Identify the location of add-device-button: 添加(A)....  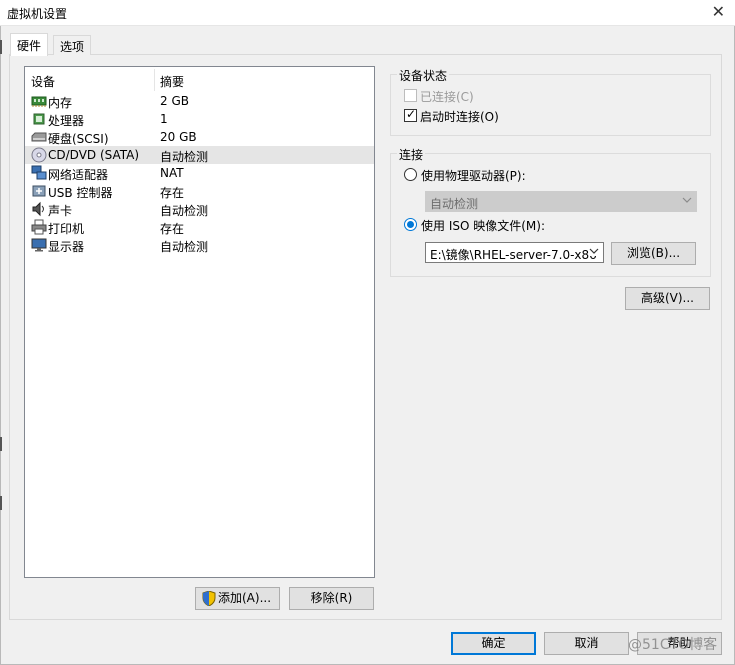
(237, 598).